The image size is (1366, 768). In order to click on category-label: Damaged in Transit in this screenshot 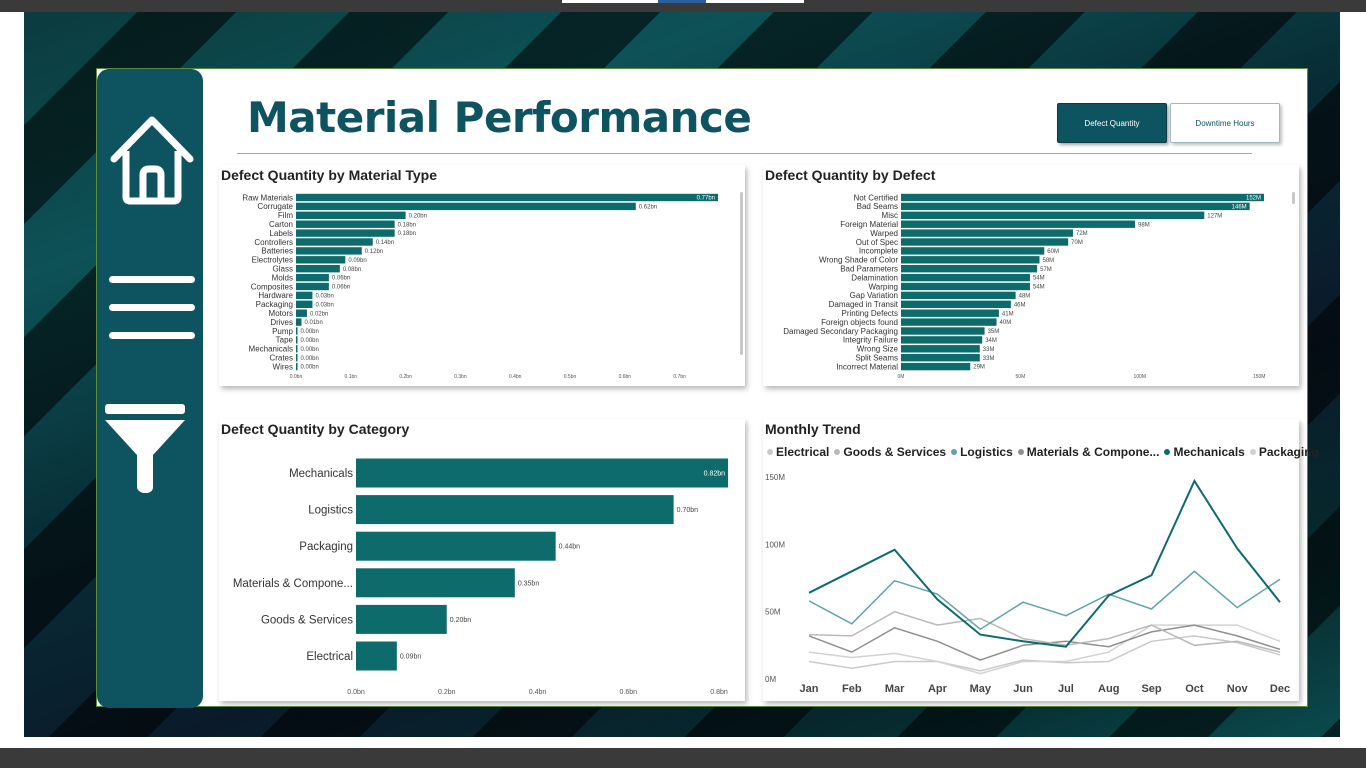, I will do `click(864, 304)`.